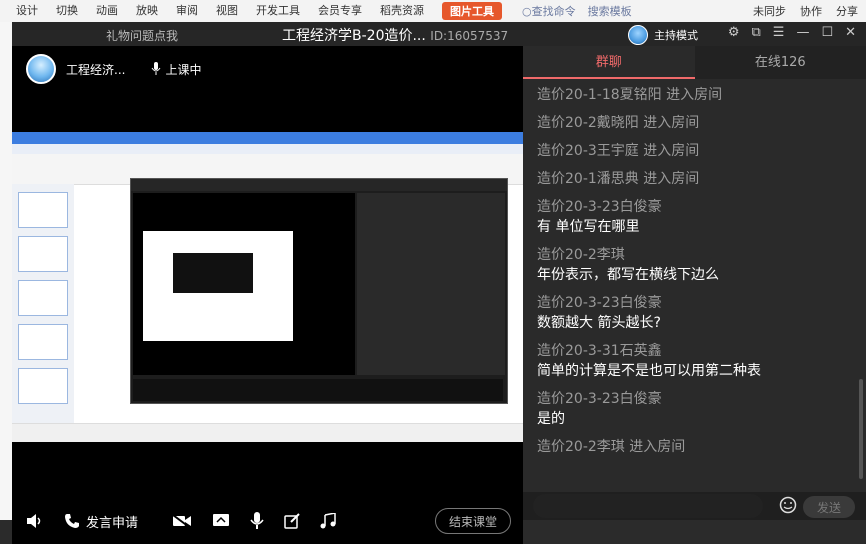 This screenshot has height=544, width=866. What do you see at coordinates (67, 11) in the screenshot?
I see `menu-transition: 切换` at bounding box center [67, 11].